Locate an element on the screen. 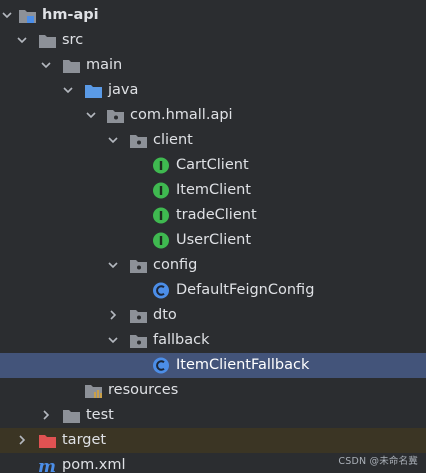  tree-node-label: hm-api is located at coordinates (70, 15).